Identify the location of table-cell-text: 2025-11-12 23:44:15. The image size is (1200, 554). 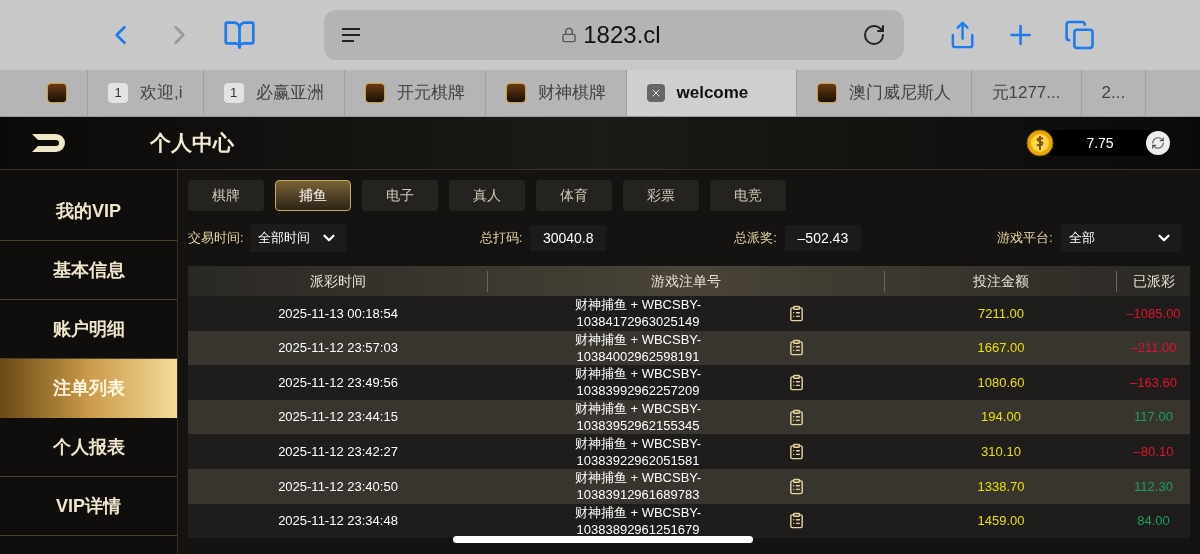
(338, 417).